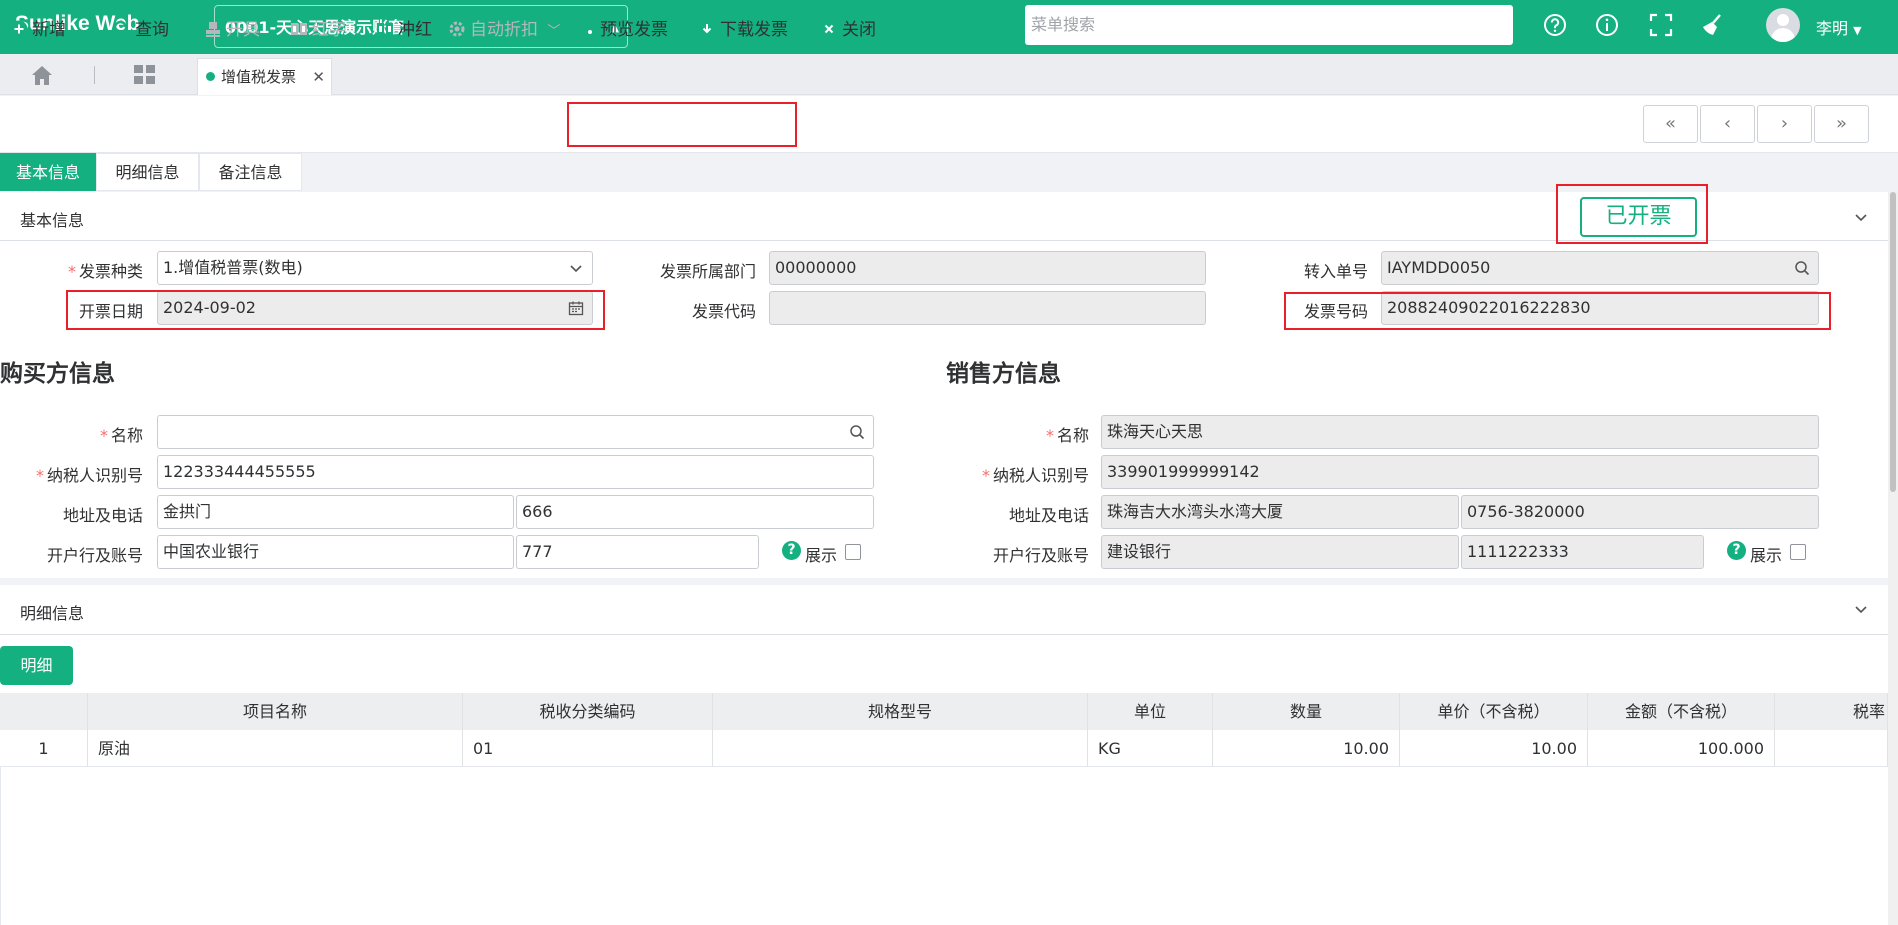  Describe the element at coordinates (1661, 25) in the screenshot. I see `fullscreen-icon` at that location.